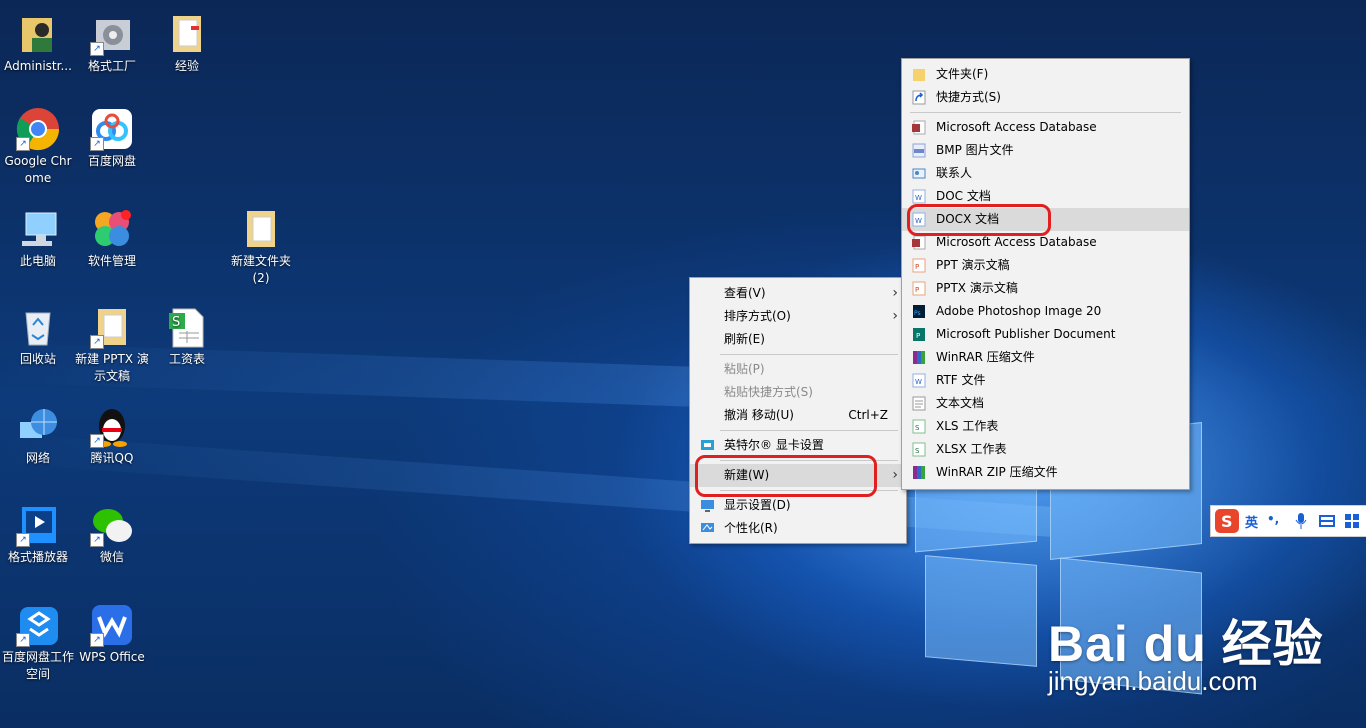 The width and height of the screenshot is (1366, 728). Describe the element at coordinates (707, 527) in the screenshot. I see `personalize-icon` at that location.